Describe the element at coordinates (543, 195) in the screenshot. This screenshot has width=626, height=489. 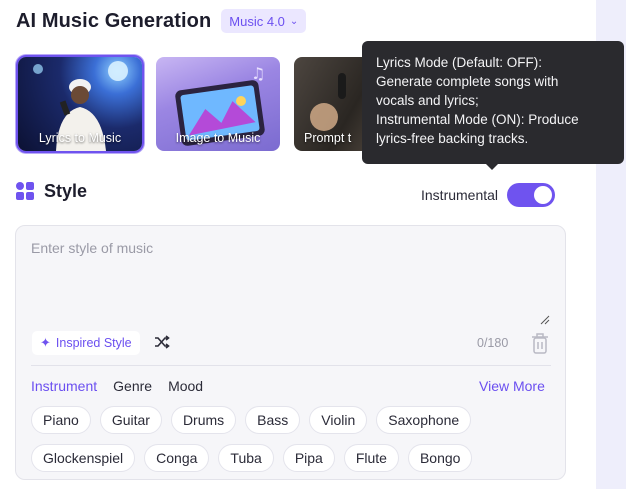
I see `toggle-knob` at that location.